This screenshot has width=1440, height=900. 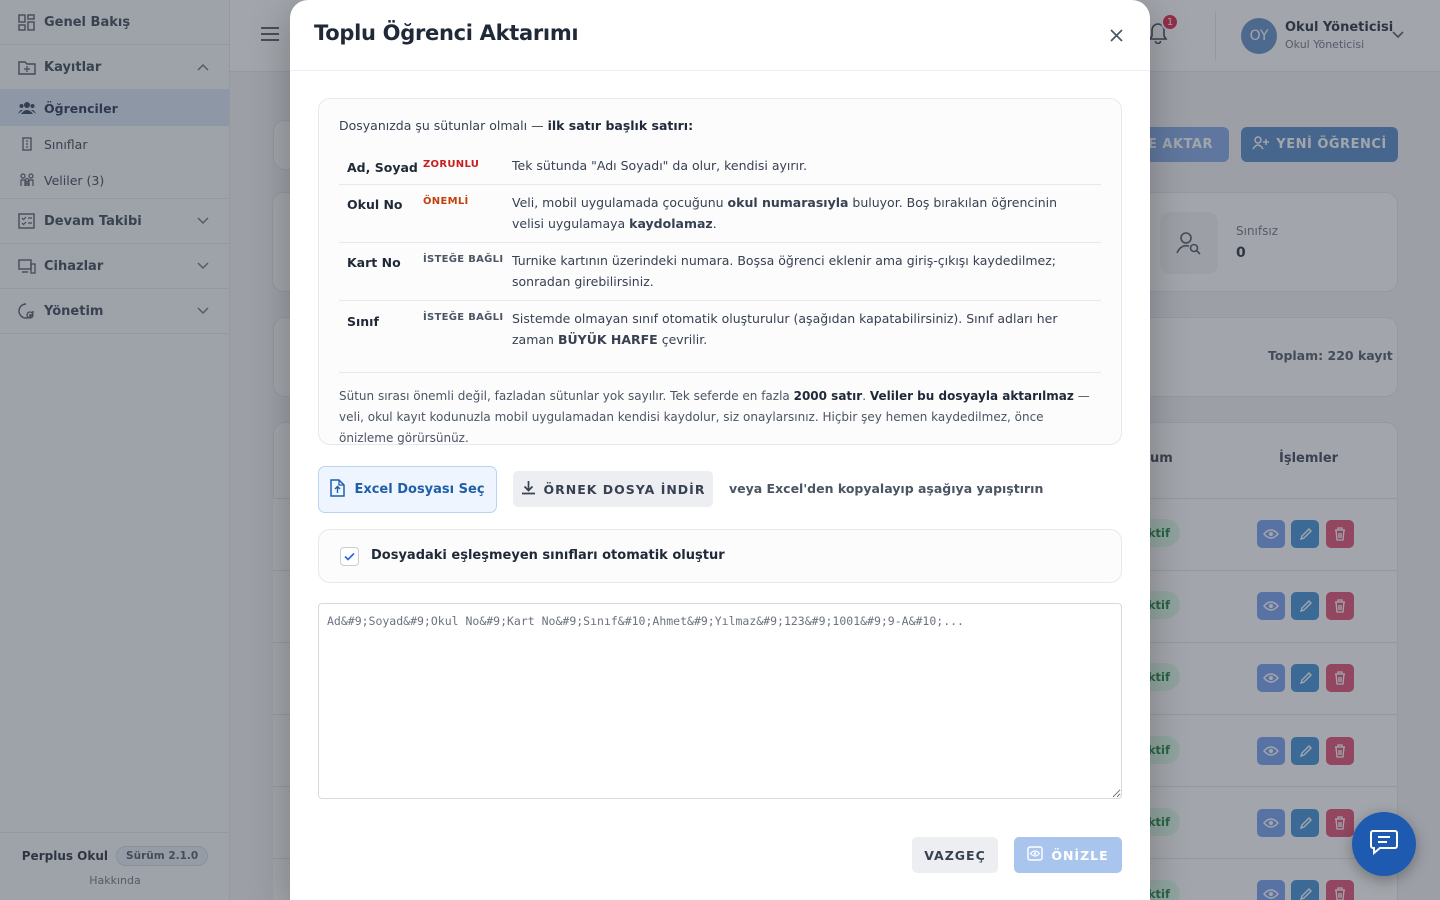 What do you see at coordinates (419, 489) in the screenshot?
I see `button-label: Excel Dosyası Seç` at bounding box center [419, 489].